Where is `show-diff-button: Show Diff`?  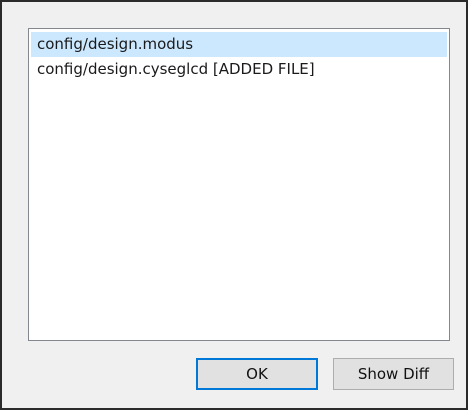
show-diff-button: Show Diff is located at coordinates (393, 374).